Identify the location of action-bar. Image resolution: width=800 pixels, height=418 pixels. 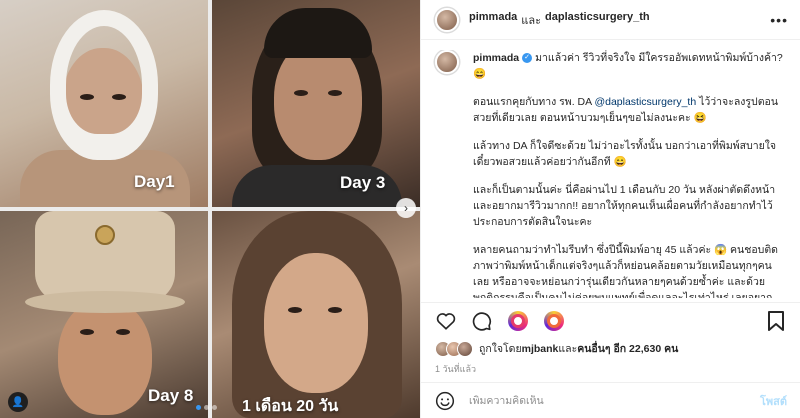
(610, 320).